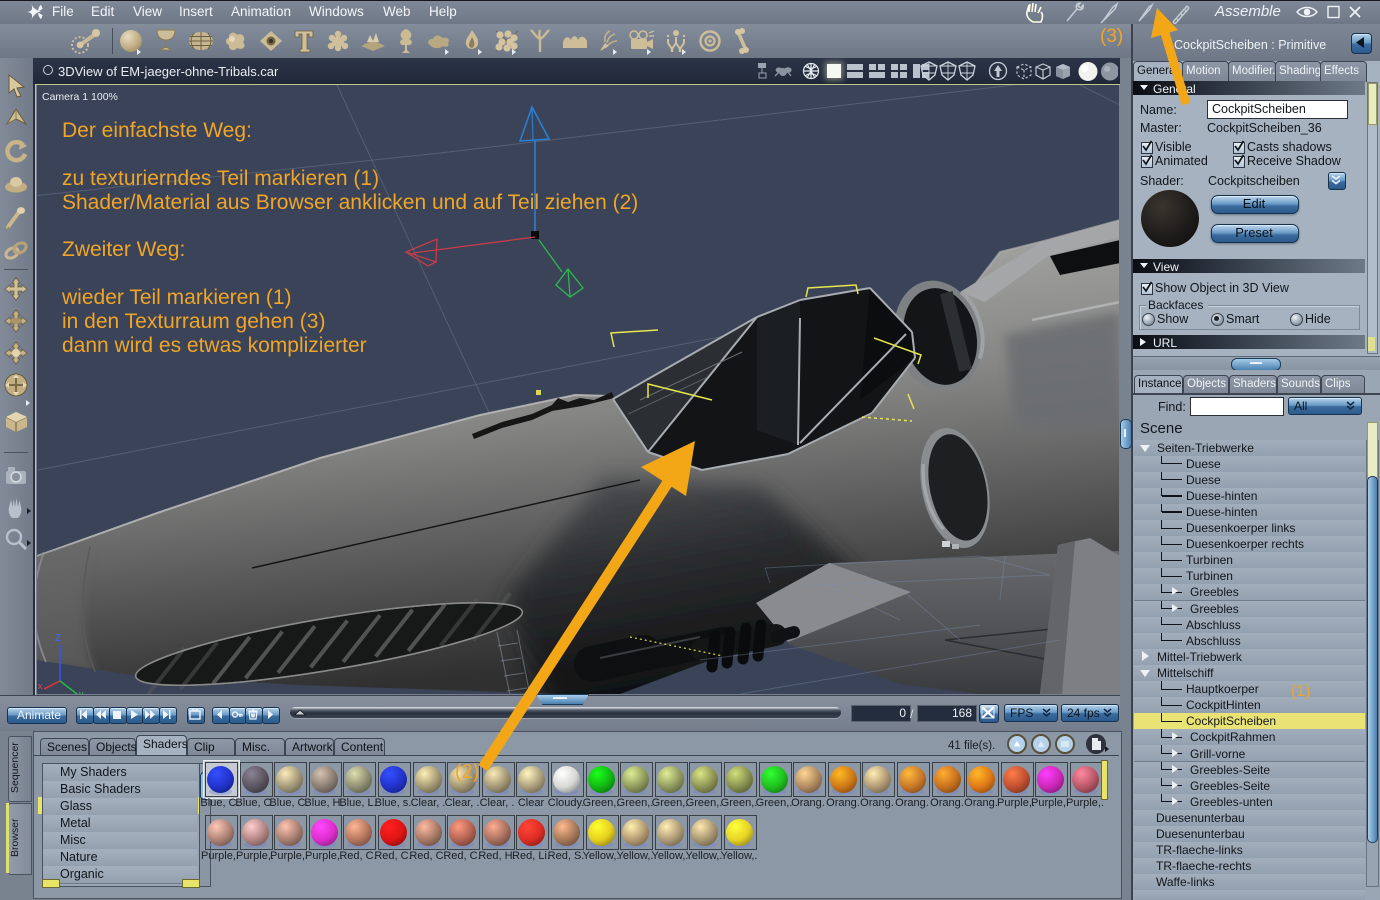 The image size is (1380, 900). I want to click on svg-text: Z, so click(58, 638).